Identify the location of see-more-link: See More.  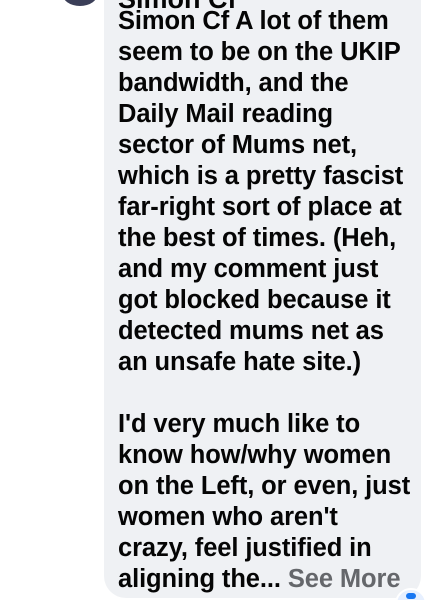
(344, 579).